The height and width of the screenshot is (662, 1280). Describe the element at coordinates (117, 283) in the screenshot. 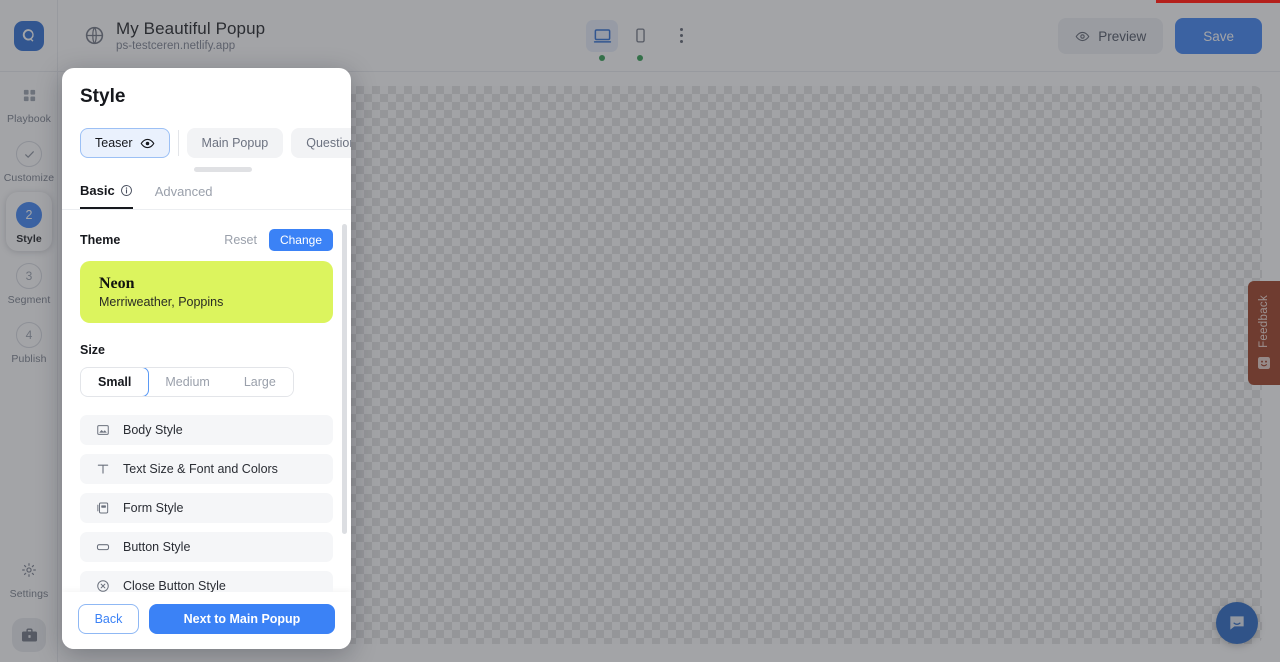

I see `theme-name: Neon` at that location.